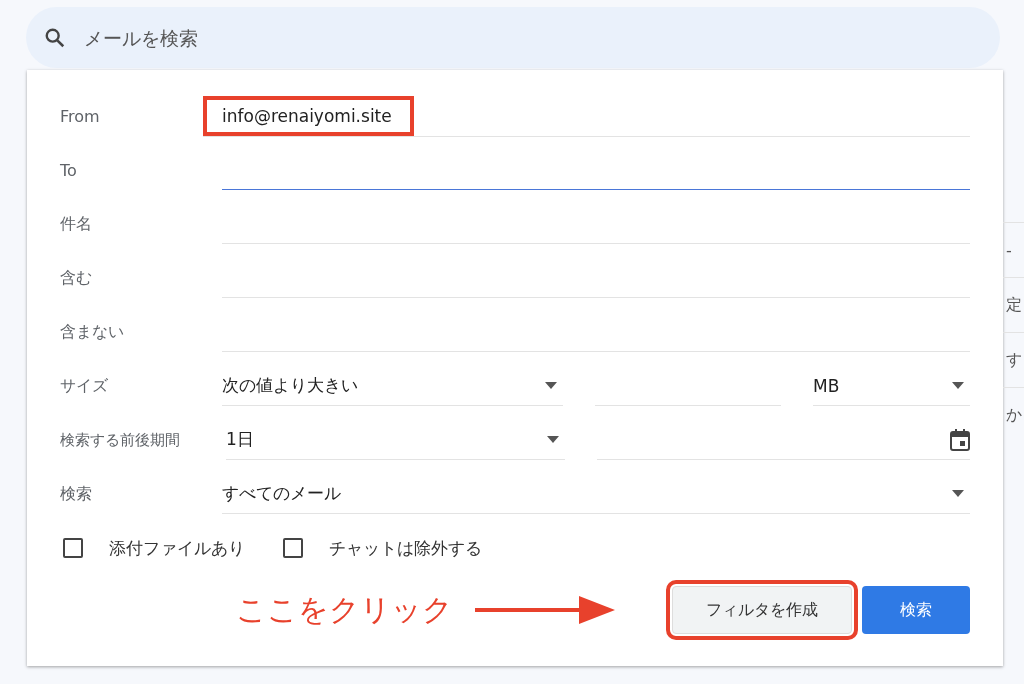  What do you see at coordinates (541, 37) in the screenshot?
I see `search-input: メールを検索` at bounding box center [541, 37].